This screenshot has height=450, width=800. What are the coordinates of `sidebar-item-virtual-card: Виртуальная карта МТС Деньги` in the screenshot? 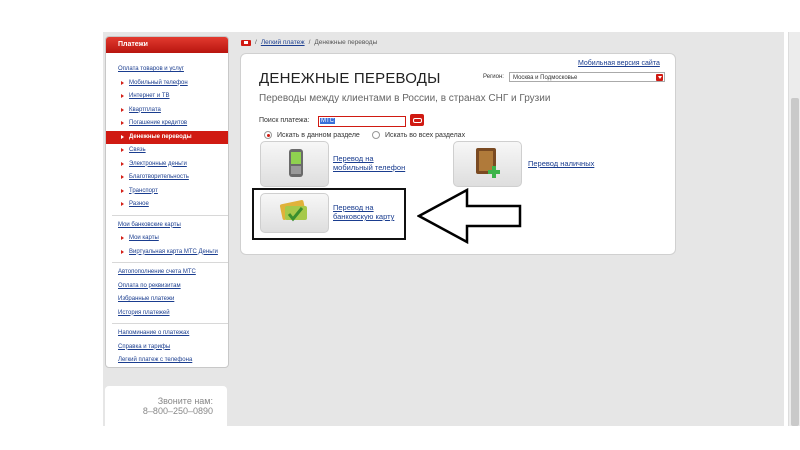 It's located at (171, 253).